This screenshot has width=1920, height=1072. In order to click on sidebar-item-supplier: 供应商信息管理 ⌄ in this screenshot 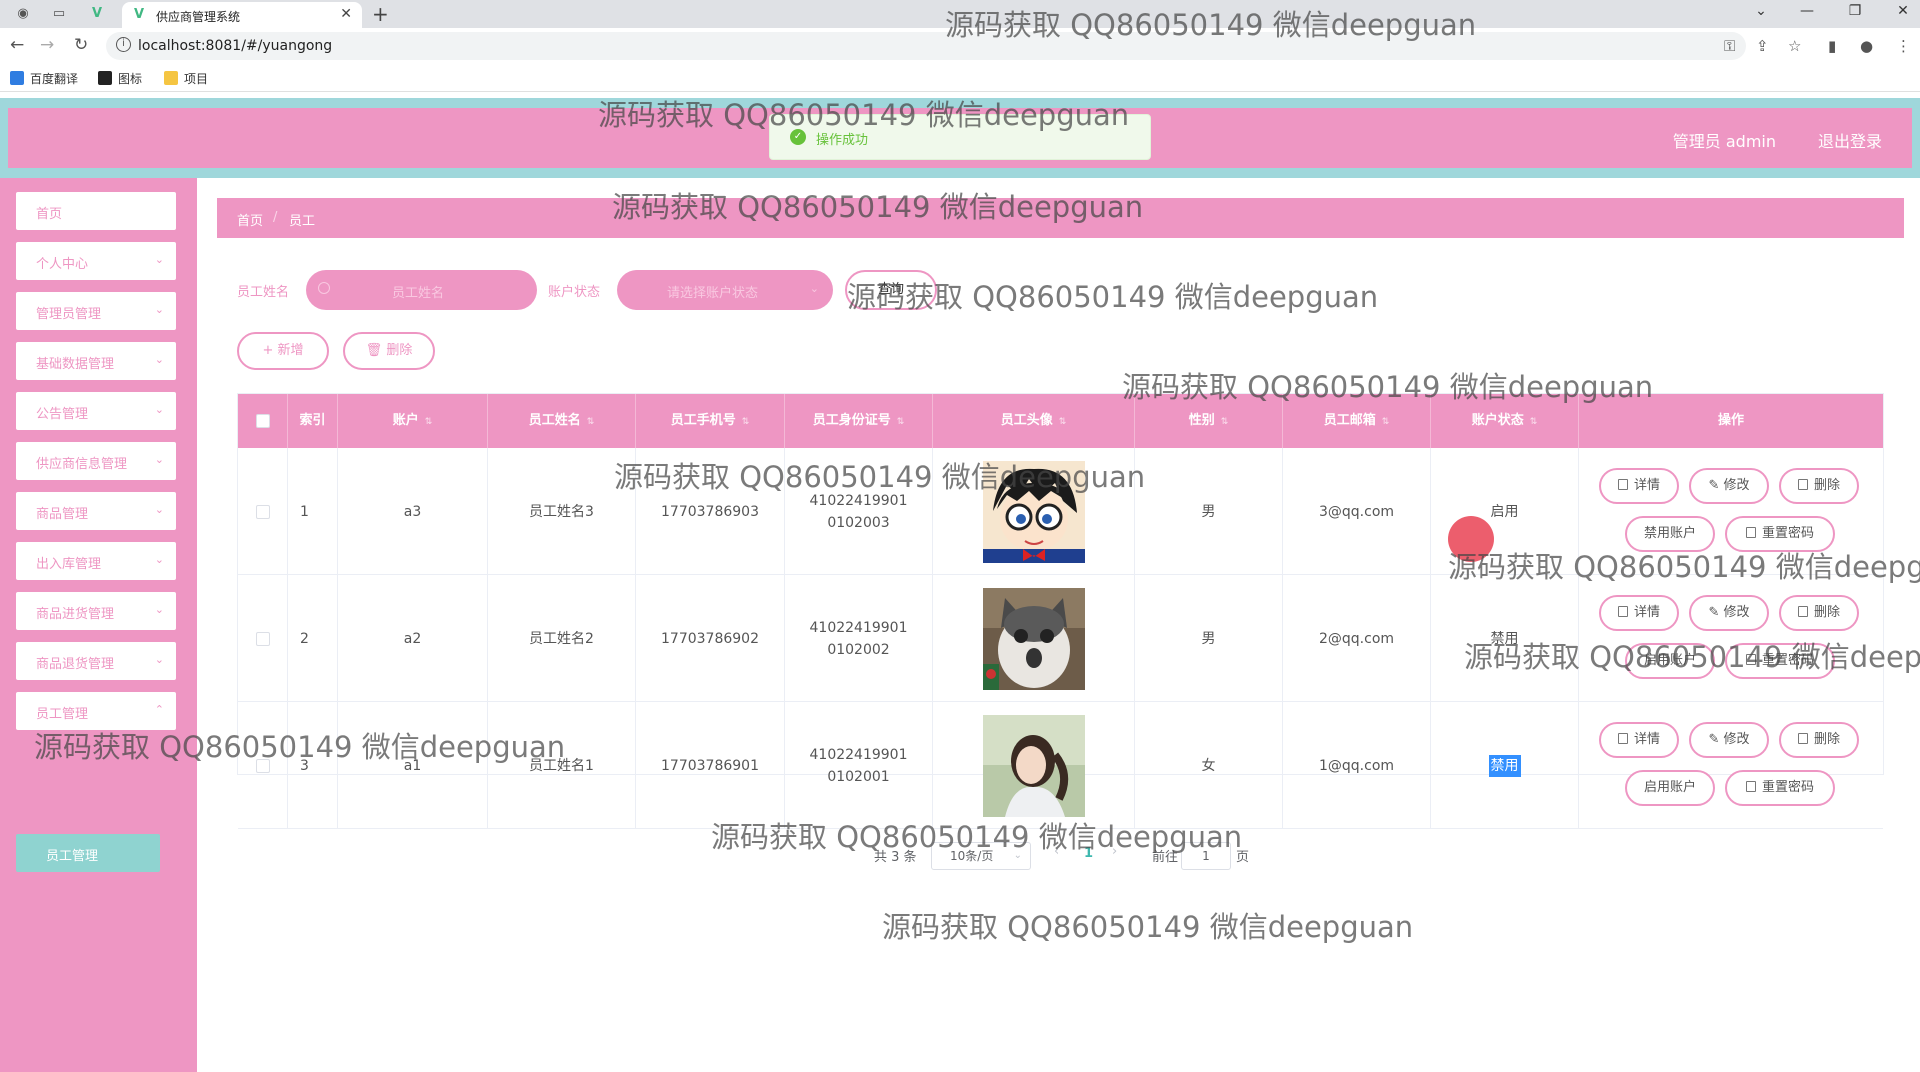, I will do `click(96, 461)`.